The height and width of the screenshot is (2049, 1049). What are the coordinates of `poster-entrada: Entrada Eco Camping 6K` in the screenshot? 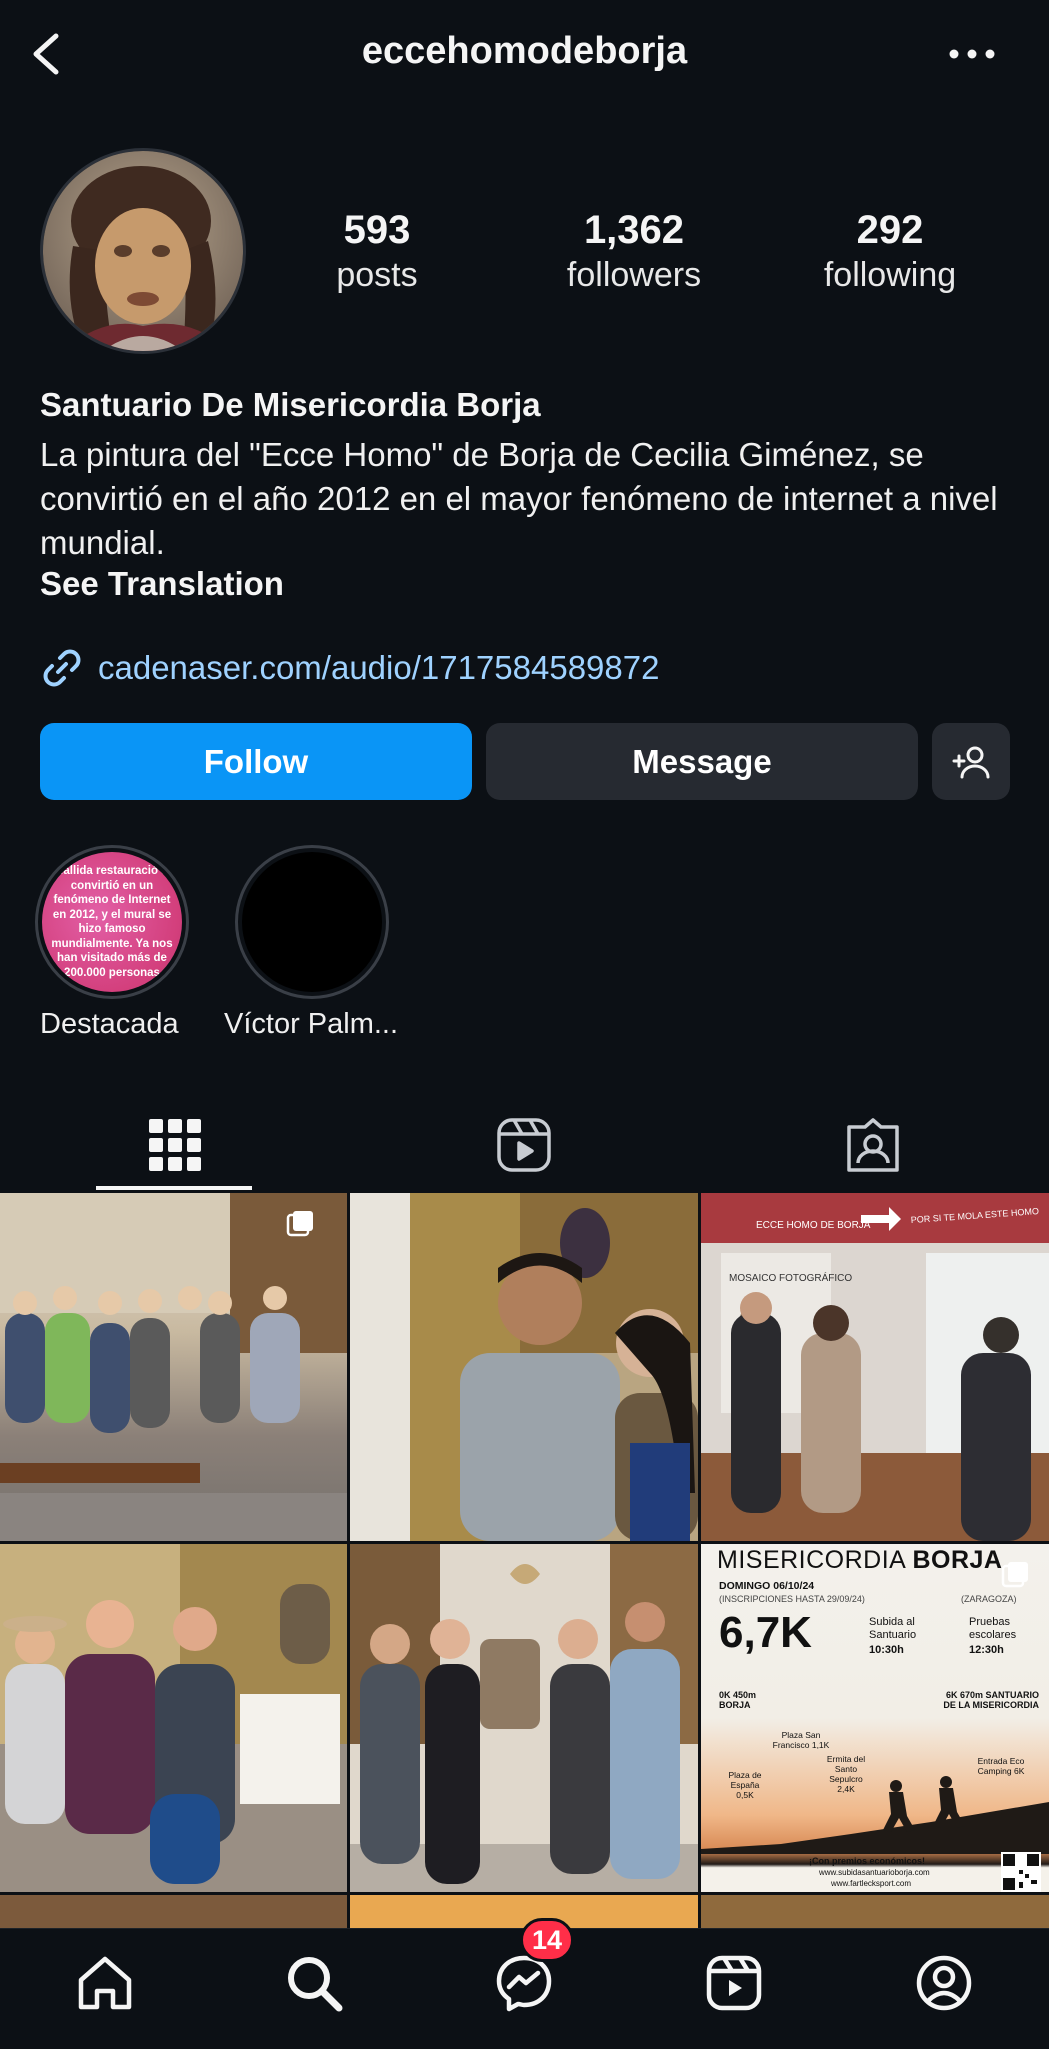 It's located at (1001, 1766).